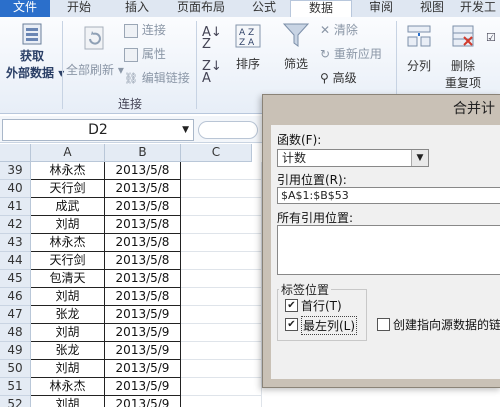 Image resolution: width=500 pixels, height=407 pixels. I want to click on tab-6: 审阅, so click(381, 8).